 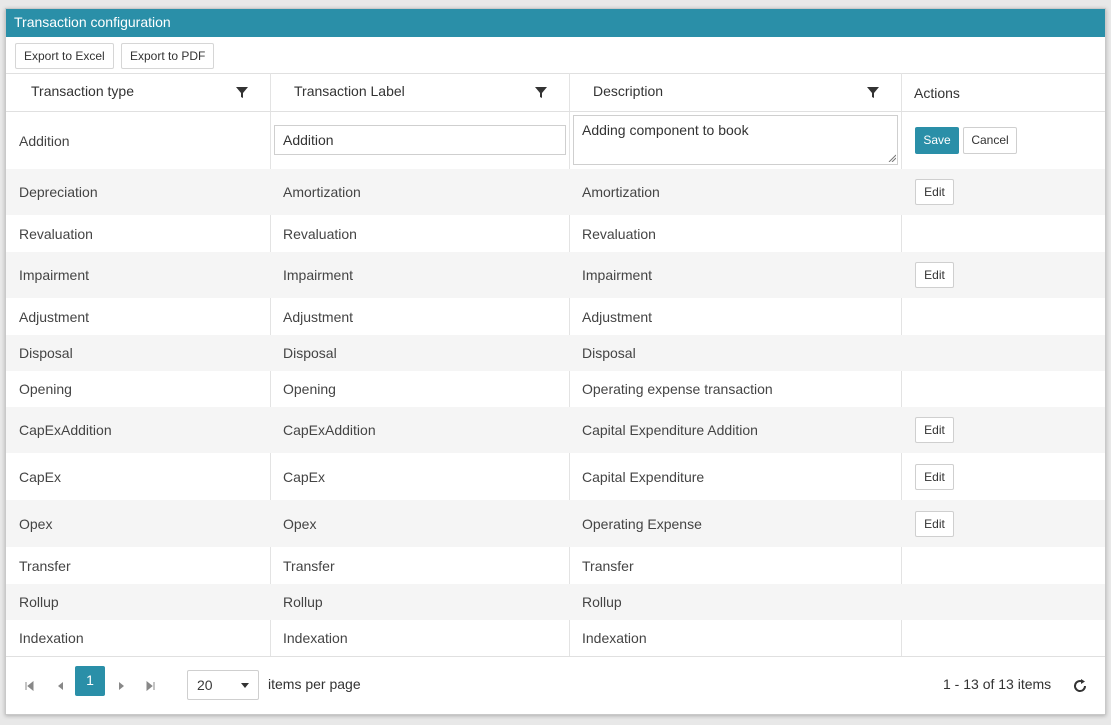 What do you see at coordinates (555, 523) in the screenshot?
I see `table-row: Opex Opex Operating Expense Edit` at bounding box center [555, 523].